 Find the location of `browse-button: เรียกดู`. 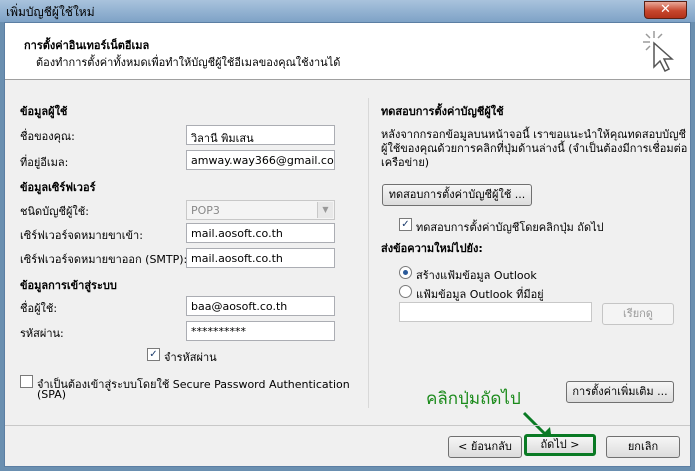

browse-button: เรียกดู is located at coordinates (638, 314).